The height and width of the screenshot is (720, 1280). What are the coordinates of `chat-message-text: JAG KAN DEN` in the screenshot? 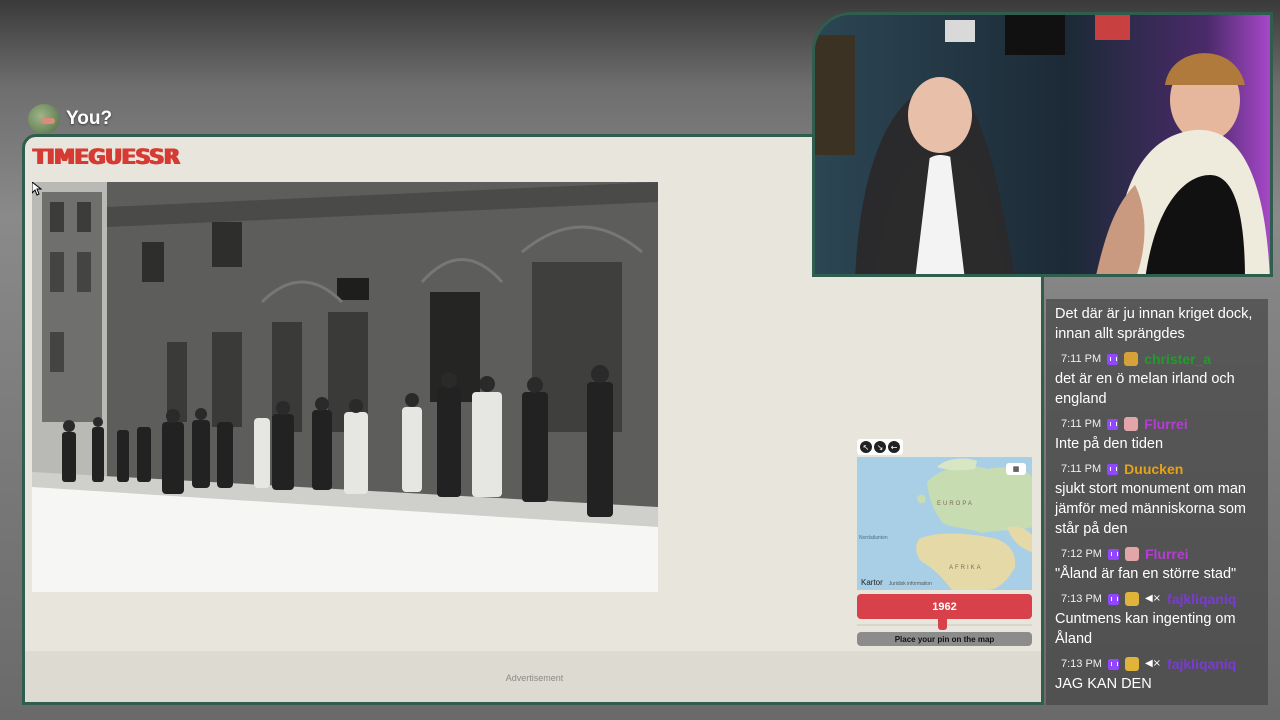 It's located at (1103, 684).